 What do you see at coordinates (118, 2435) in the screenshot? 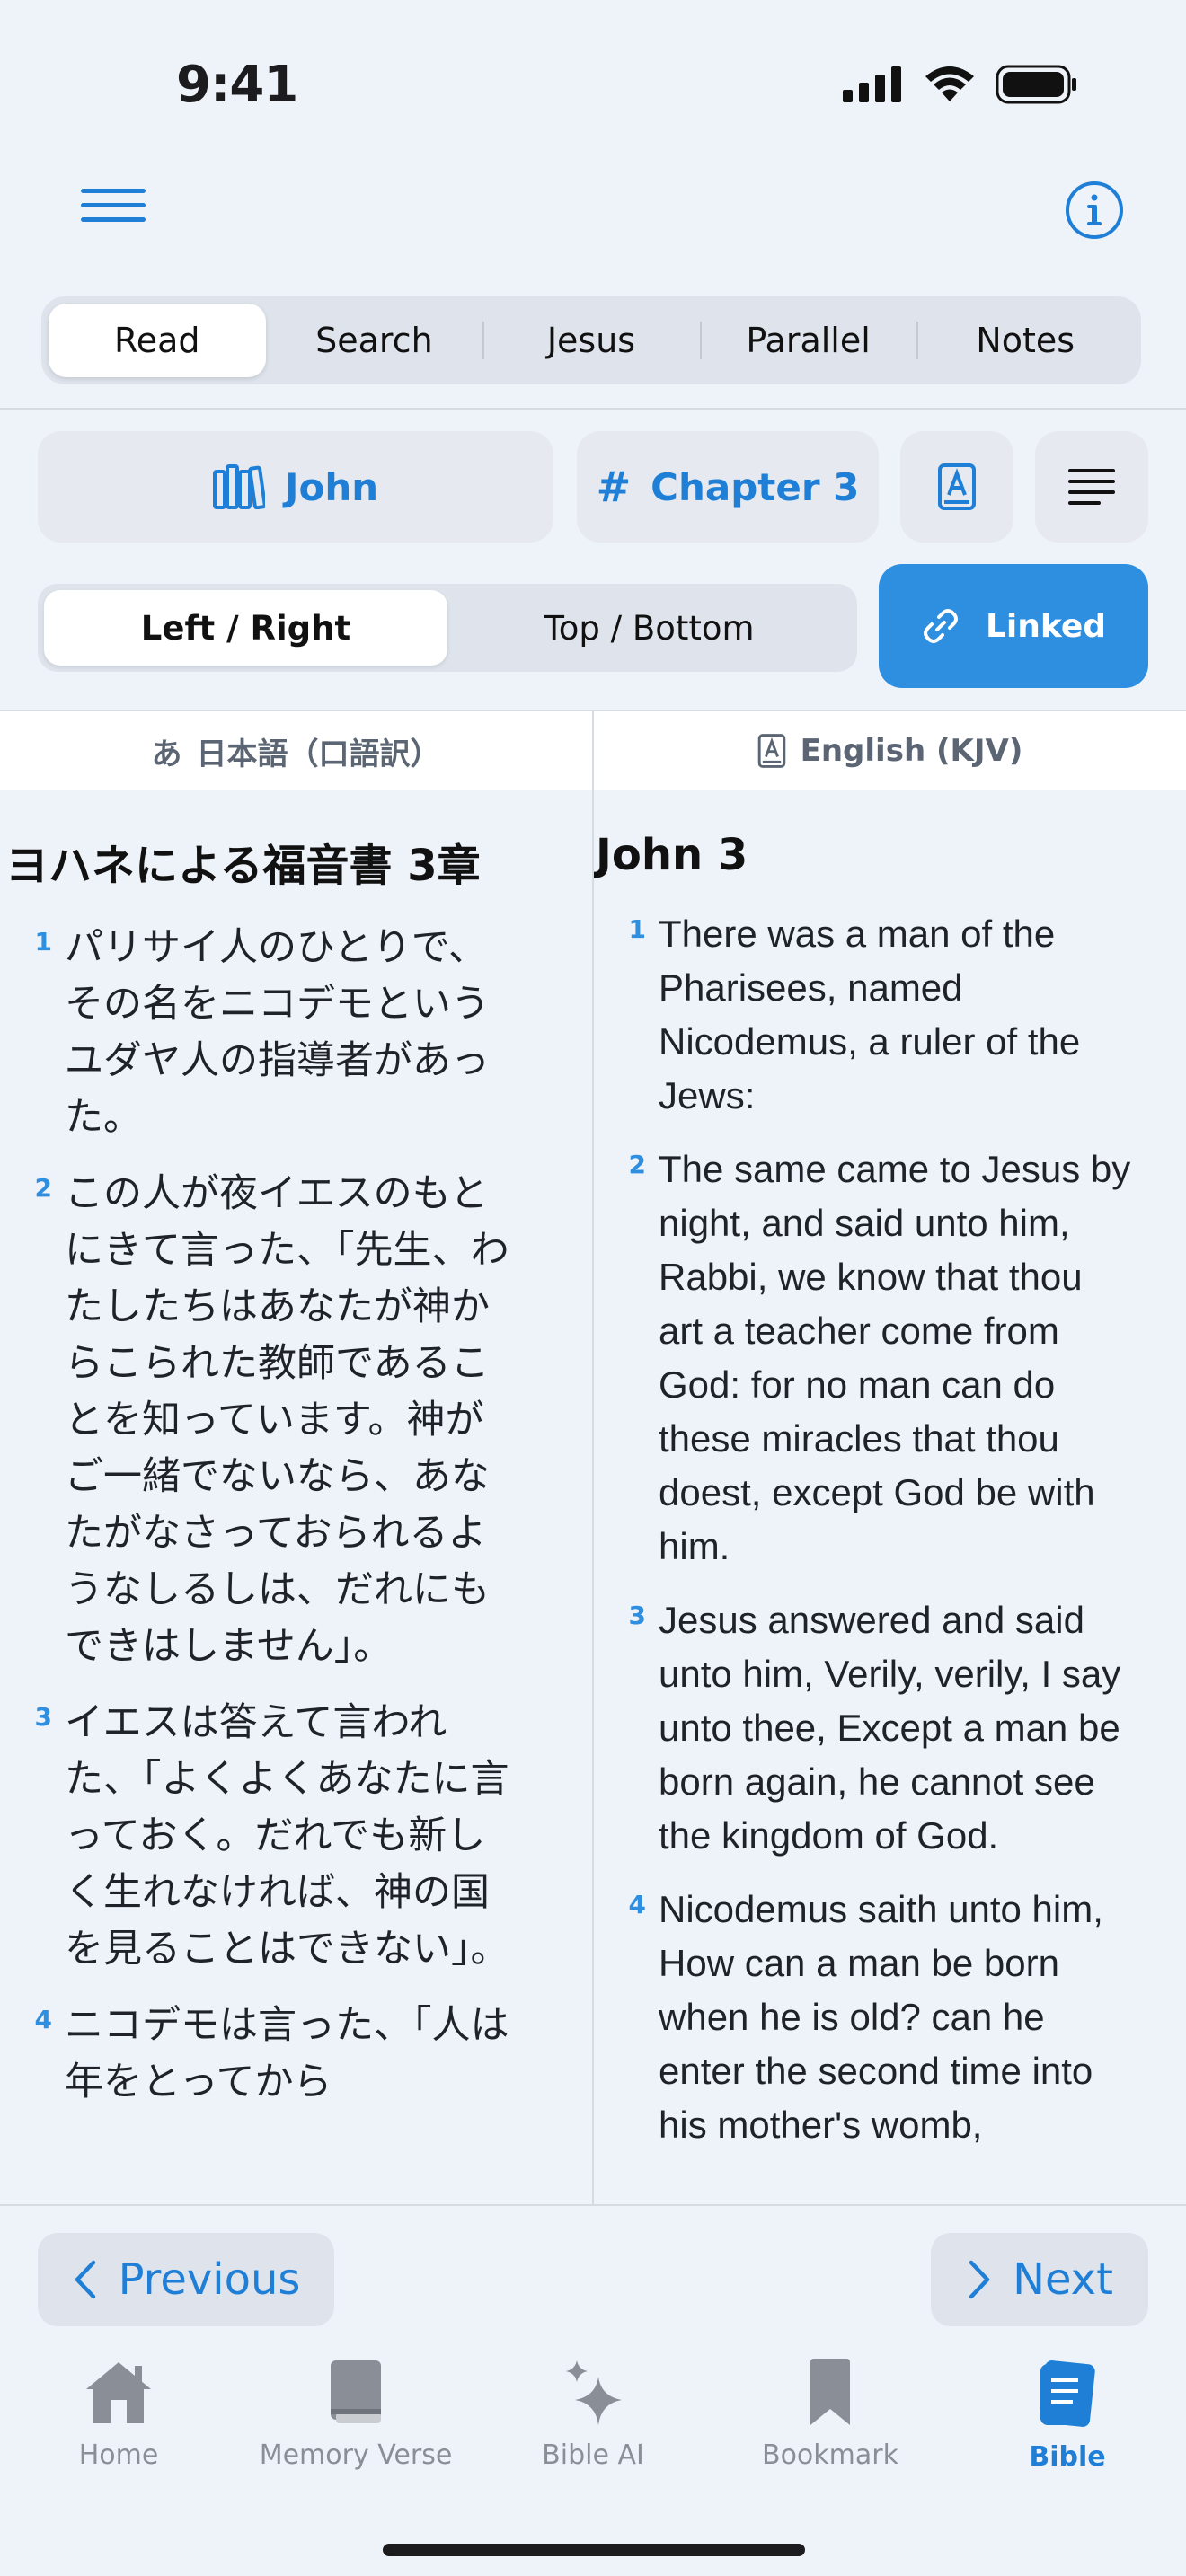
I see `tabbar-home: Home` at bounding box center [118, 2435].